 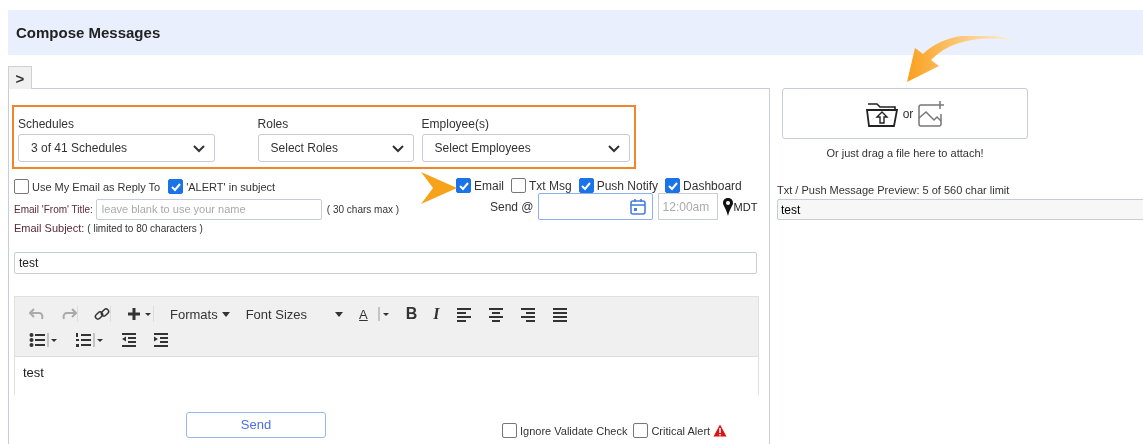 What do you see at coordinates (44, 340) in the screenshot?
I see `bullet-list-icon` at bounding box center [44, 340].